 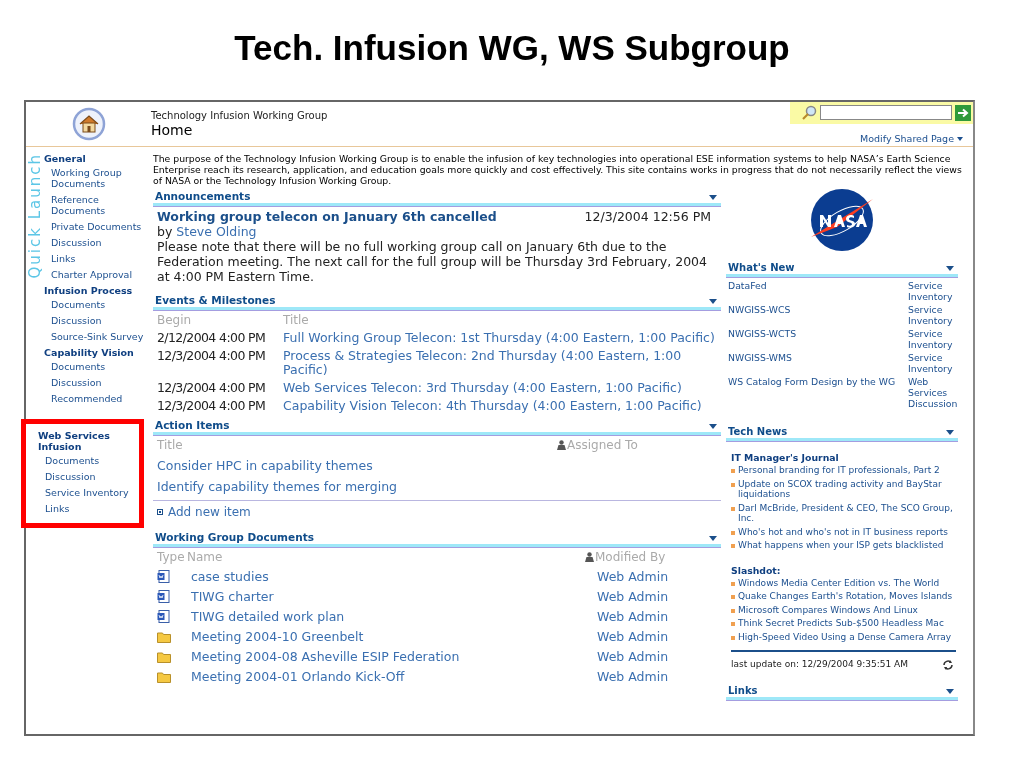 What do you see at coordinates (558, 169) in the screenshot?
I see `site-description: The purpose of the Technology Infusion Working Group is to enable the infusion of key technologies into operational ESE information systems to help NASA’s Earth Science Enterprise reach its research, application, and education goals more quickly and cost effectively. This site contains works in progress that do not necessarily reflect the views of NASA or the Technology Infusion Working Group.` at bounding box center [558, 169].